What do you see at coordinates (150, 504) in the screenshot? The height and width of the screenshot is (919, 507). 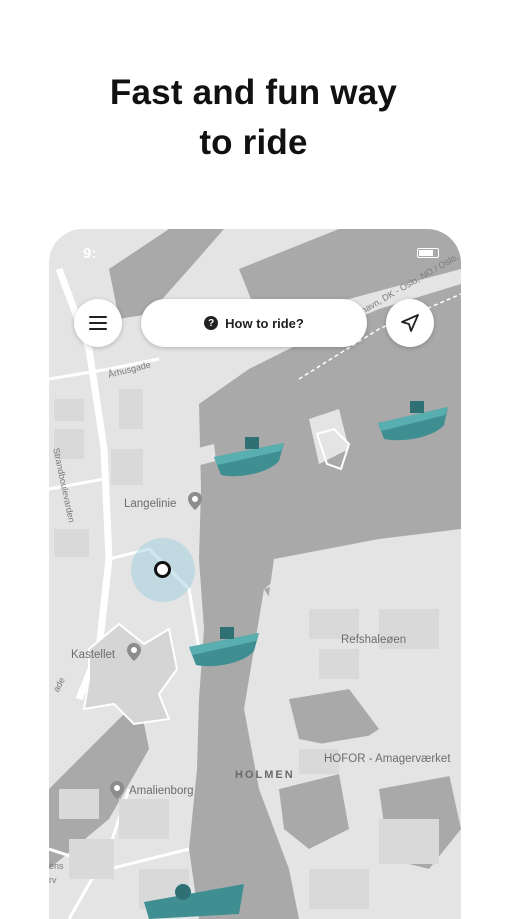 I see `map-label-langelinie: Langelinie` at bounding box center [150, 504].